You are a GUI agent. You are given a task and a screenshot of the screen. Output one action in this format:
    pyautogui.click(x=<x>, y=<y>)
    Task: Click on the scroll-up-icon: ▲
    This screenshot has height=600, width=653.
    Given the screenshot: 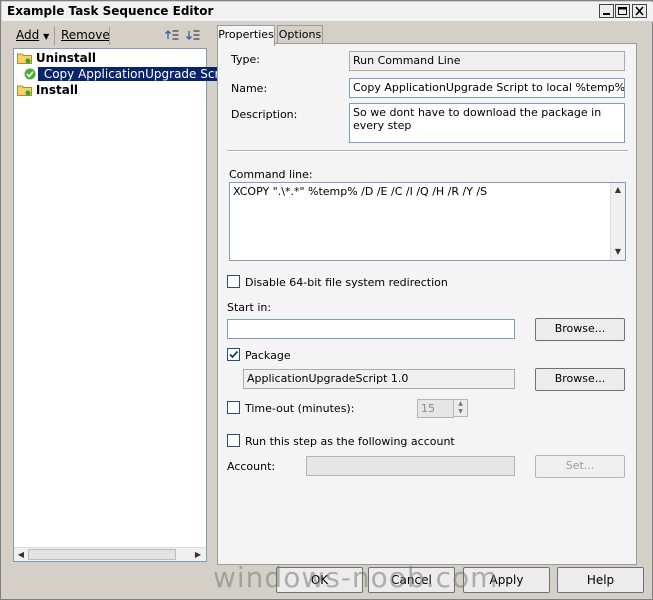 What is the action you would take?
    pyautogui.click(x=618, y=190)
    